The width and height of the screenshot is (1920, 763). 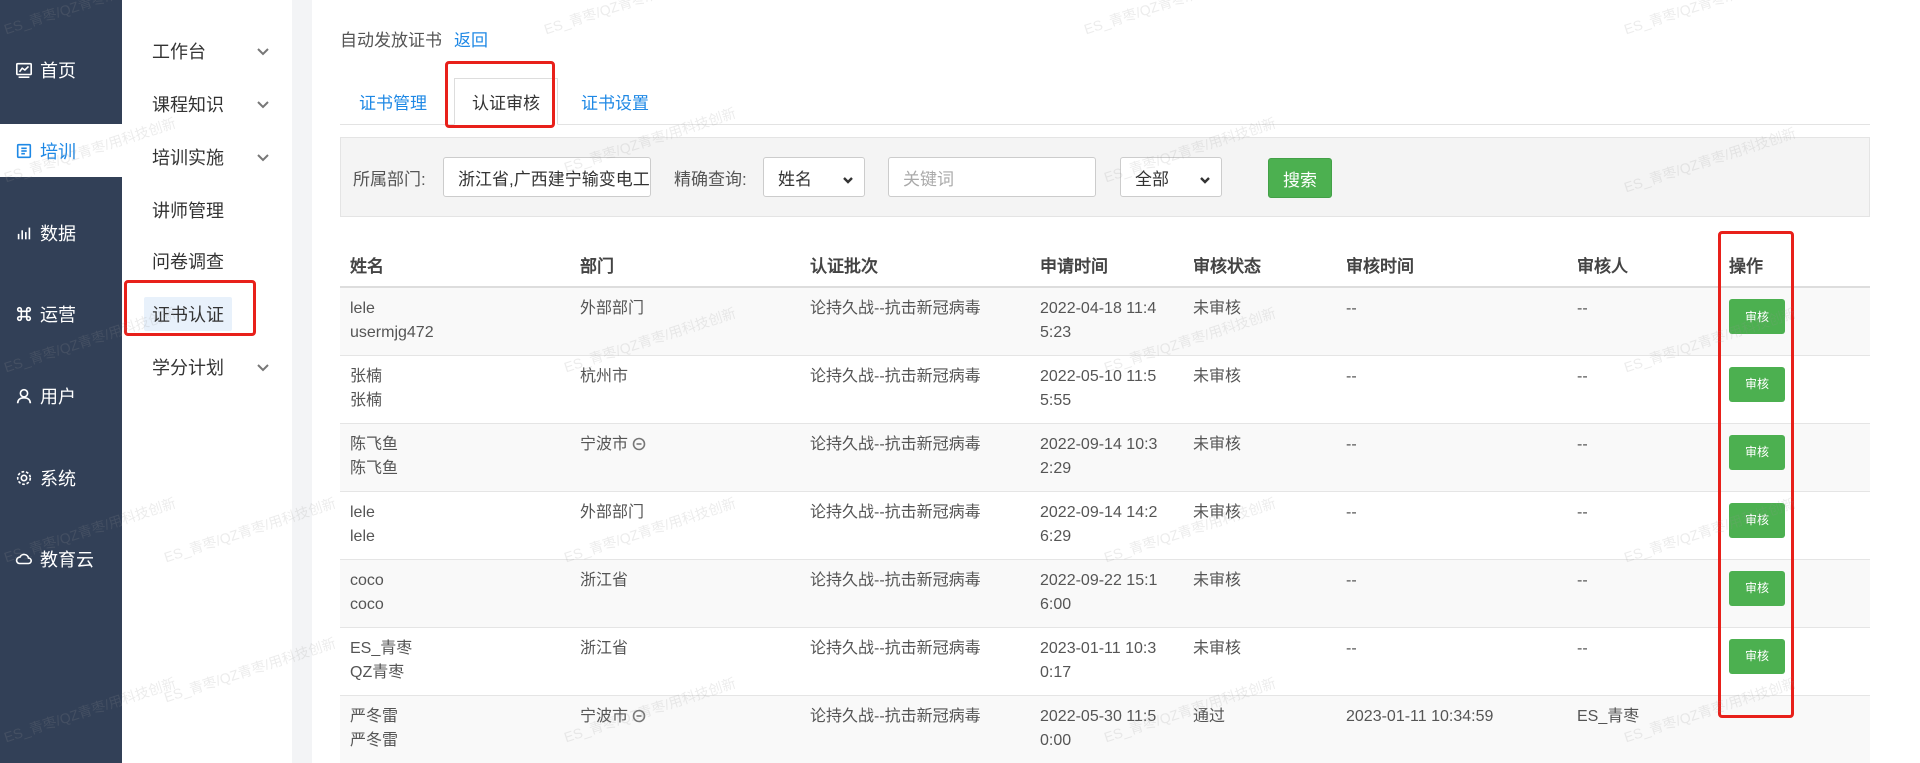 What do you see at coordinates (814, 177) in the screenshot?
I see `query-field-select: 姓名` at bounding box center [814, 177].